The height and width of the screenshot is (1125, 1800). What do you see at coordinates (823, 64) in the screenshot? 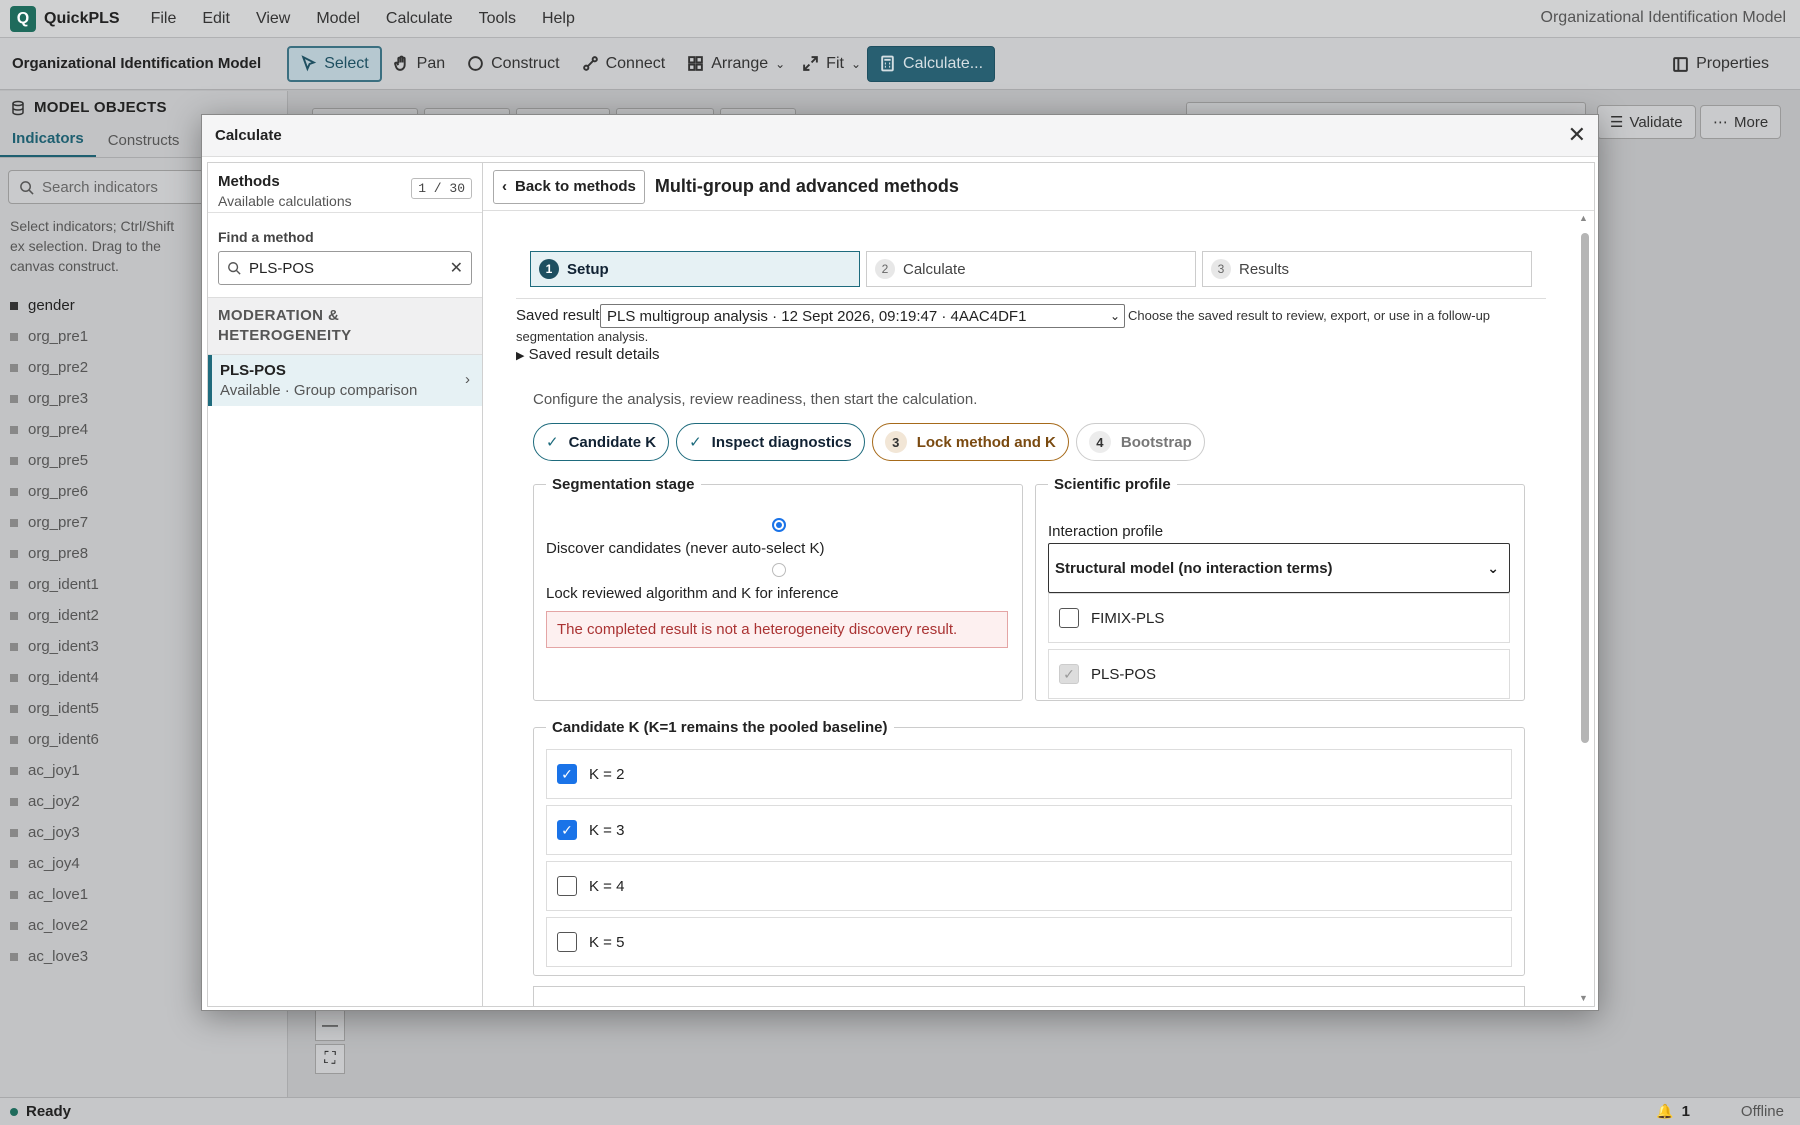
I see `fit-button: Fit` at bounding box center [823, 64].